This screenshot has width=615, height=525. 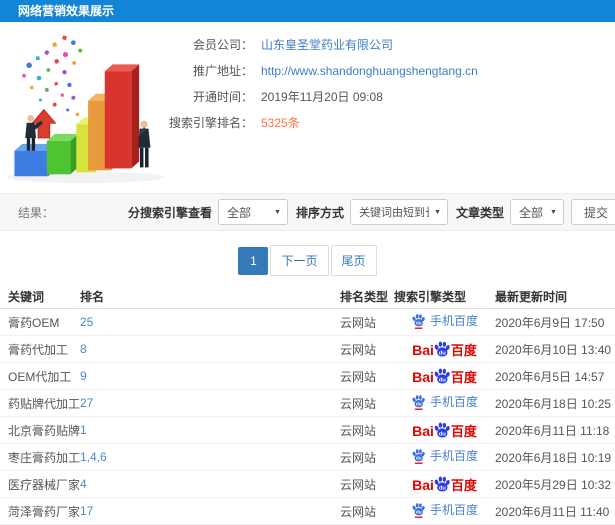 What do you see at coordinates (52, 76) in the screenshot?
I see `confetti-dots` at bounding box center [52, 76].